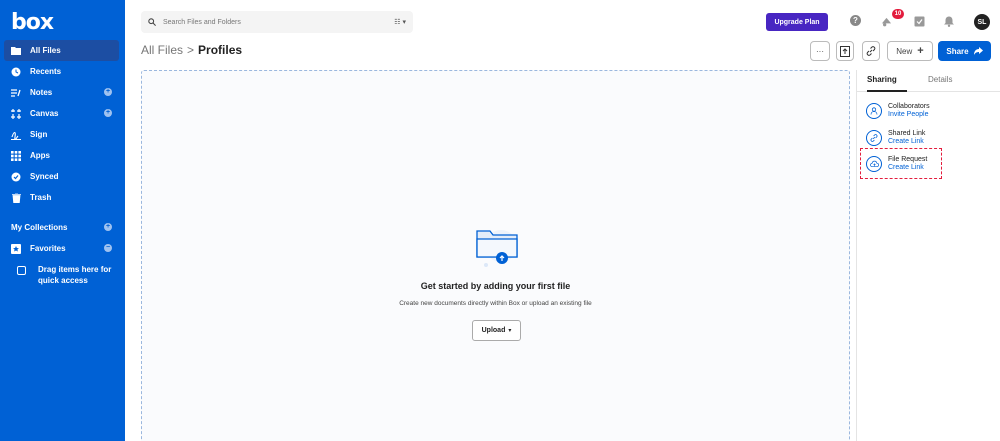  What do you see at coordinates (16, 135) in the screenshot?
I see `sign-icon` at bounding box center [16, 135].